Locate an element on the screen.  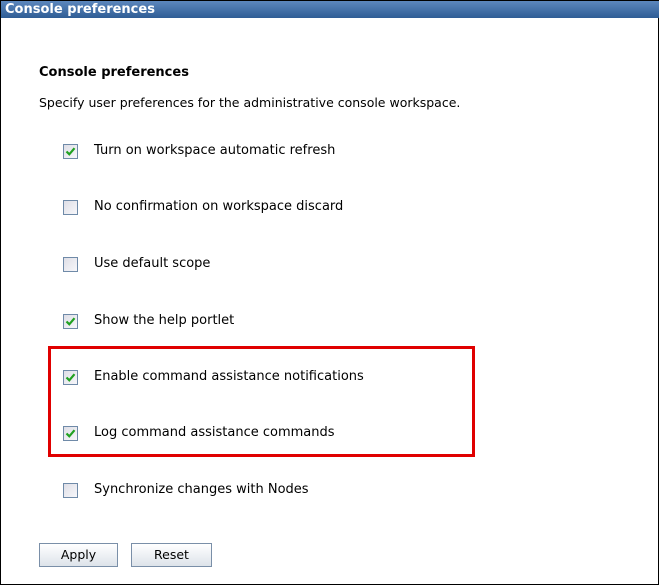
pref-label: Synchronize changes with Nodes is located at coordinates (201, 489).